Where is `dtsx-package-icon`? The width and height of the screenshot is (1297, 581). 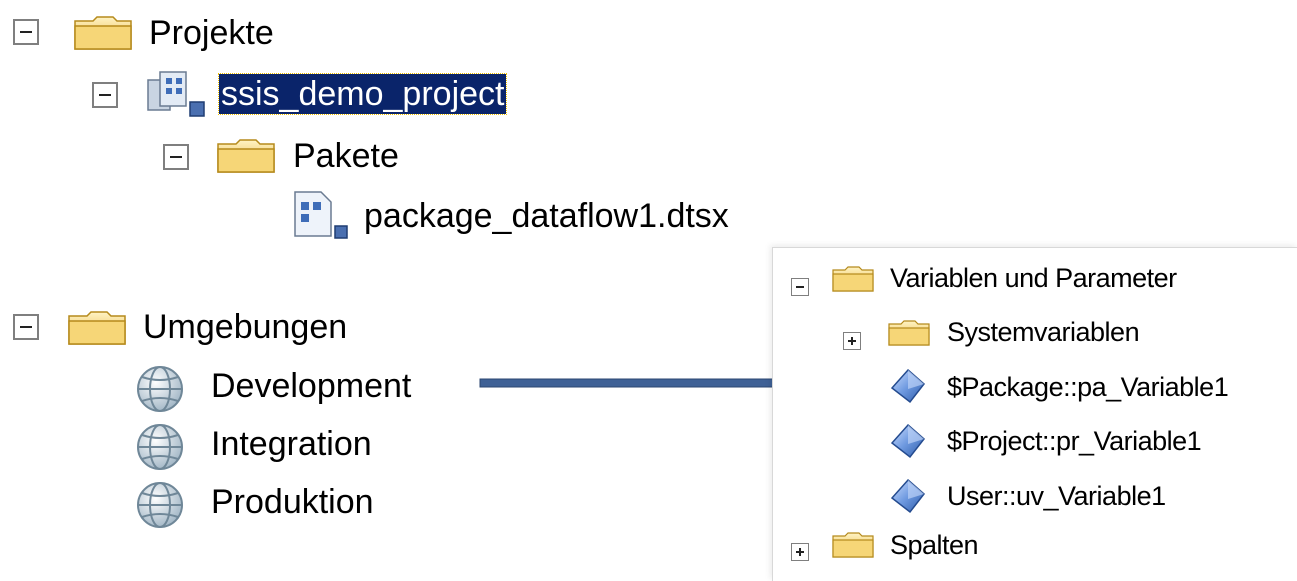
dtsx-package-icon is located at coordinates (321, 215).